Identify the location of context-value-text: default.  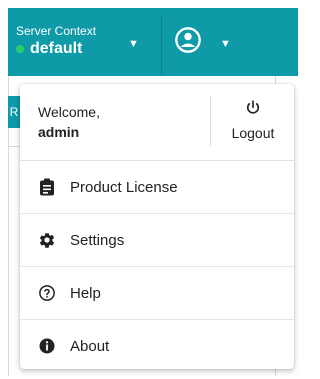
(56, 48).